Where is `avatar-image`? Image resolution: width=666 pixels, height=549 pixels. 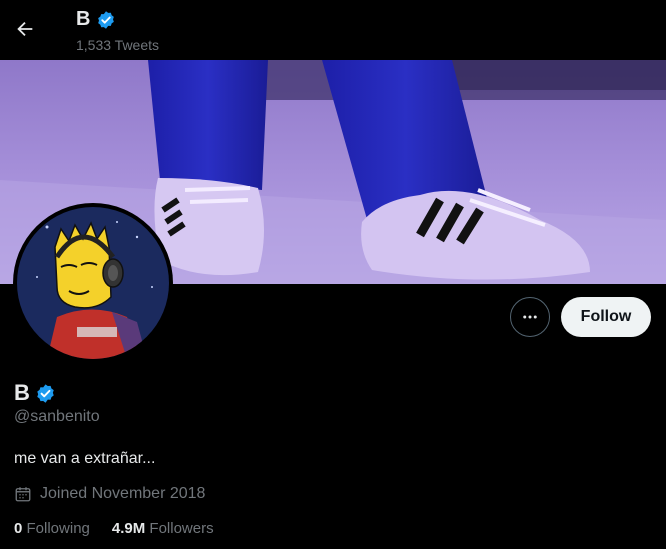 avatar-image is located at coordinates (93, 283).